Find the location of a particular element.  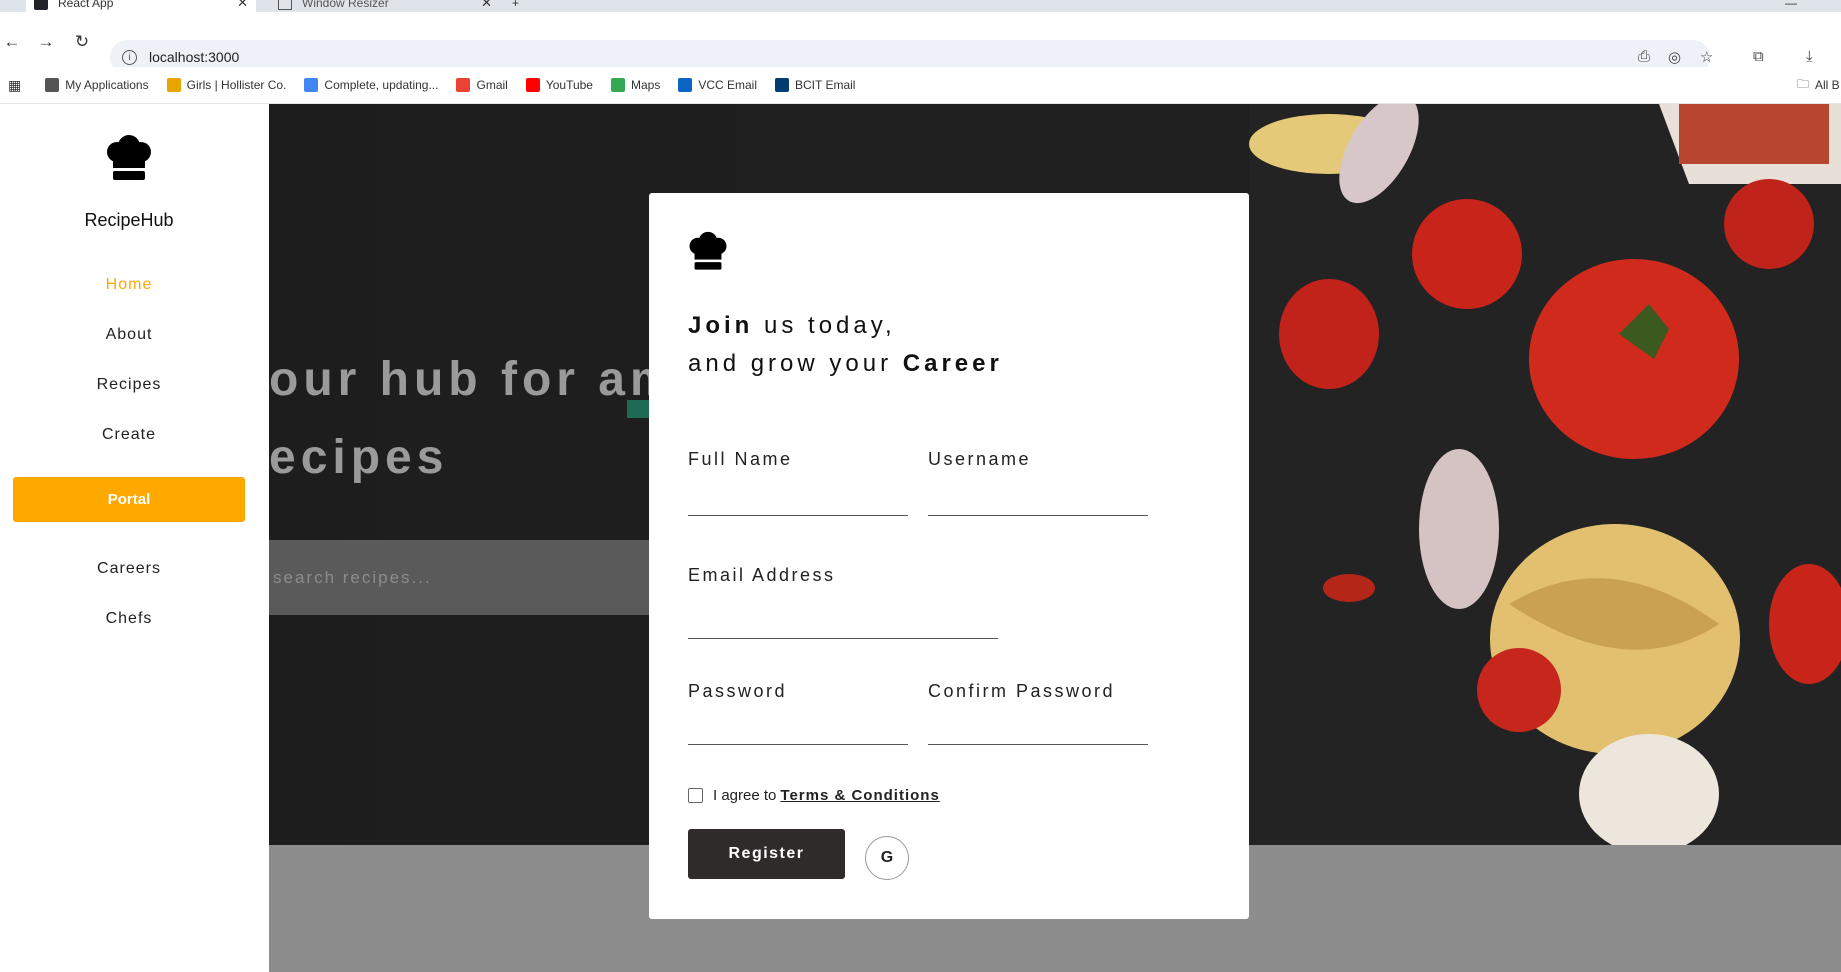

bookmark-item: YouTube is located at coordinates (559, 85).